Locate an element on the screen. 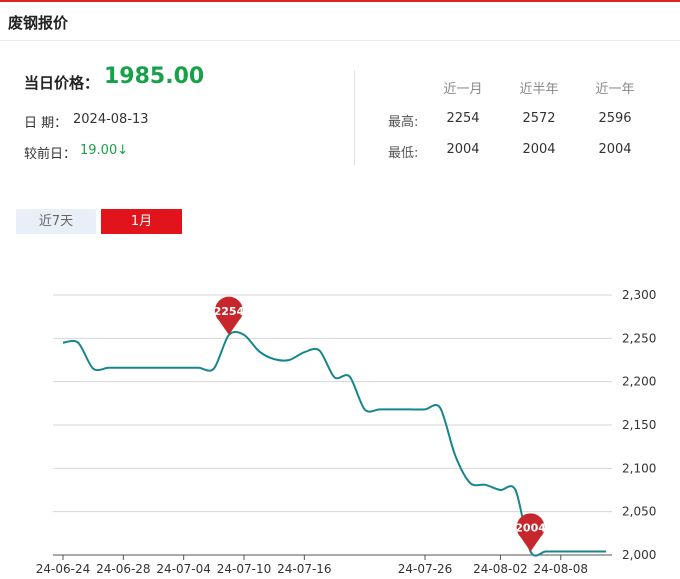 The width and height of the screenshot is (680, 579). change-label: 较前日： is located at coordinates (50, 154).